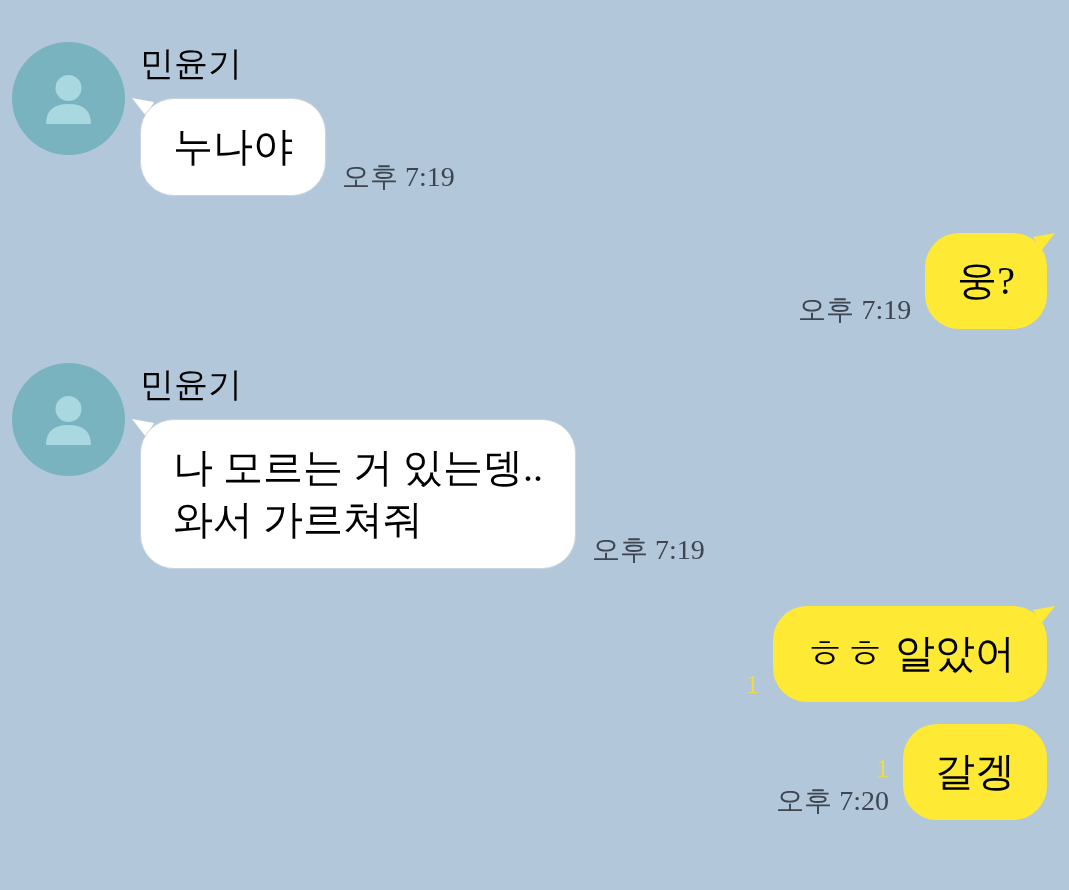  I want to click on message-bubble: 누나야, so click(233, 147).